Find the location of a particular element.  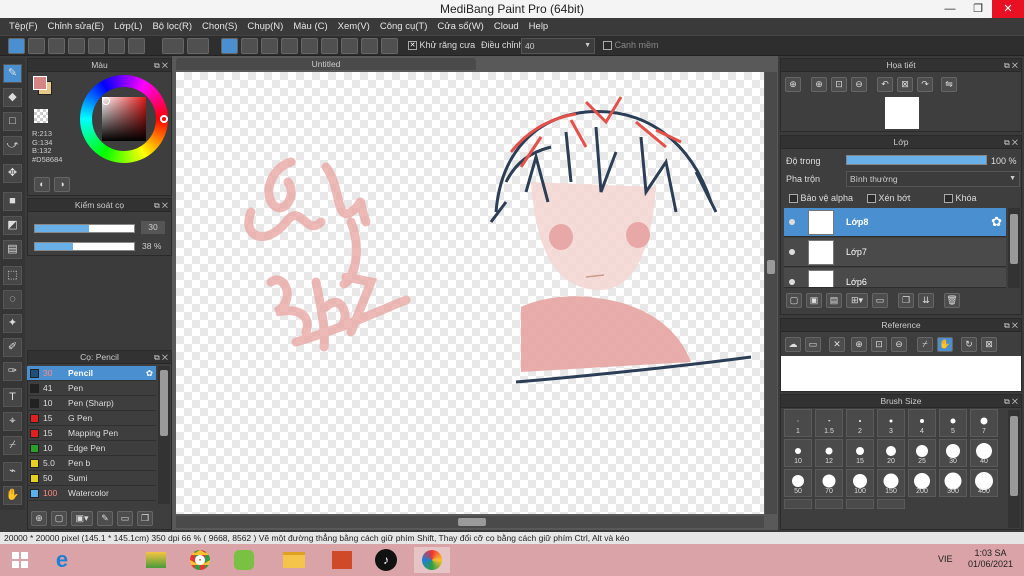

layer-scrollbar is located at coordinates (1014, 248).